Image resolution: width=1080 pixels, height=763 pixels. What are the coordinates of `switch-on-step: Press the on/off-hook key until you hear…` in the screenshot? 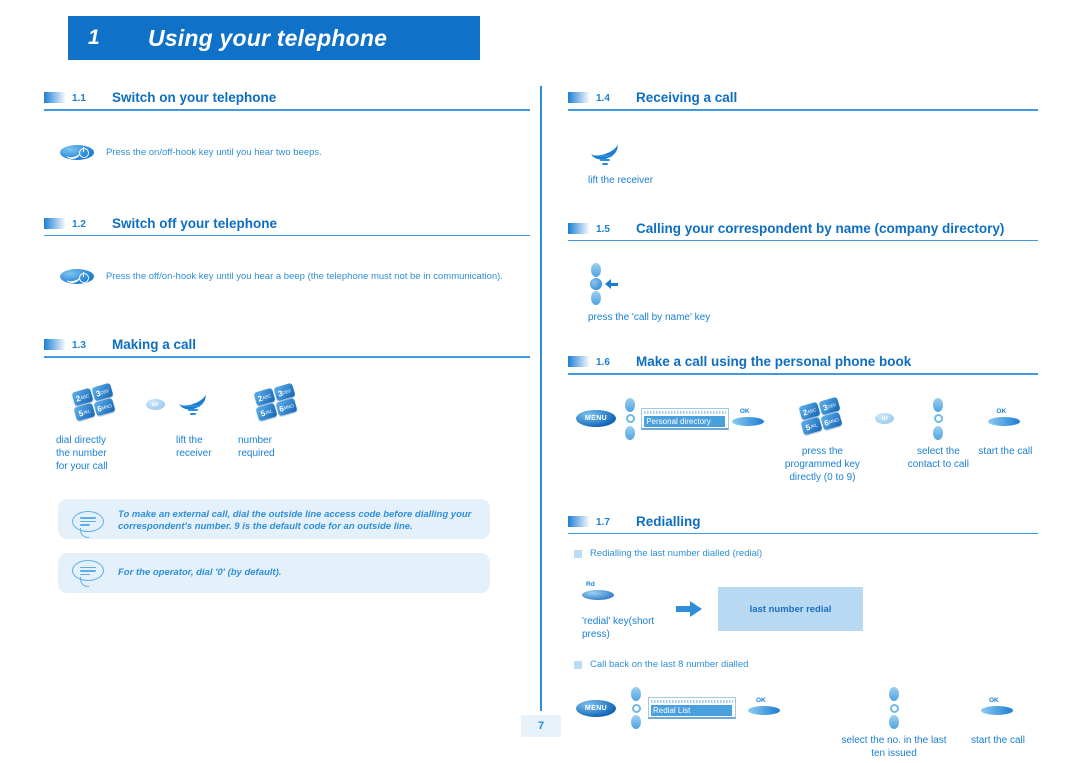 It's located at (295, 152).